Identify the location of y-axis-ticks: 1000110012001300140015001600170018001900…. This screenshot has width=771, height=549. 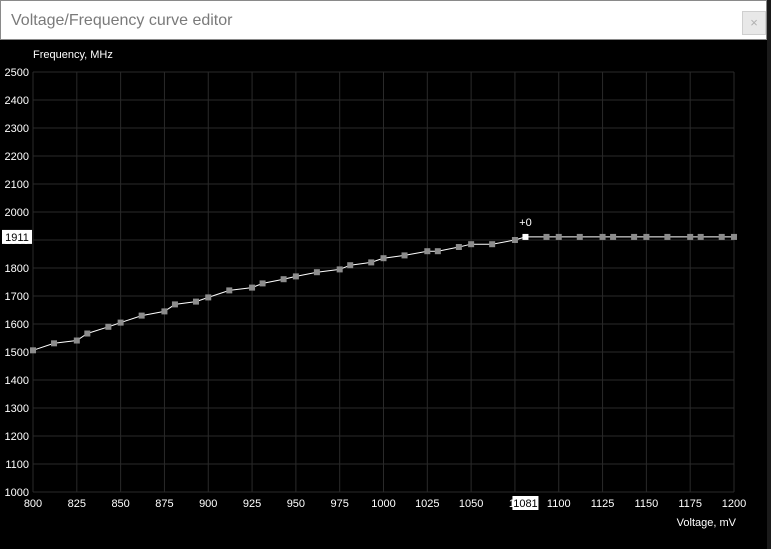
(17, 283).